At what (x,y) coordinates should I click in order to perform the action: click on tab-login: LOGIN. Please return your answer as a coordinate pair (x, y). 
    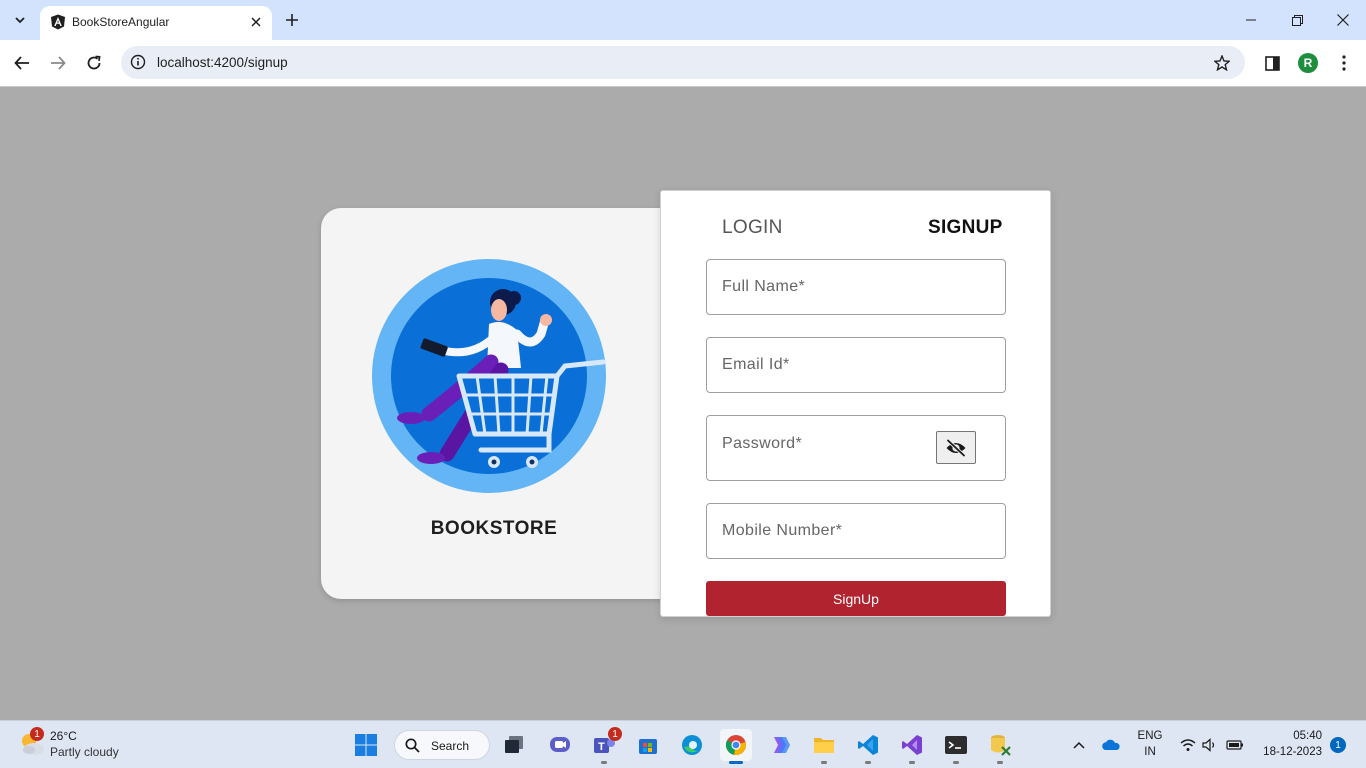
    Looking at the image, I should click on (752, 228).